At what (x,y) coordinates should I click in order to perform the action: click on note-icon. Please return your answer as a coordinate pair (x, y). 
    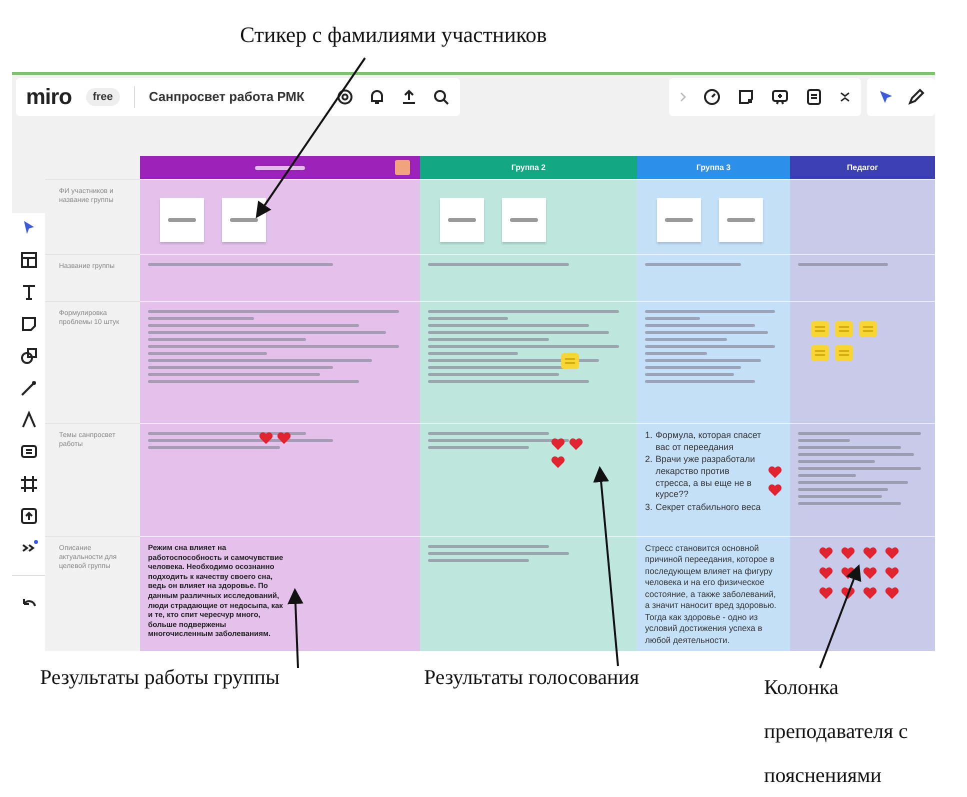
    Looking at the image, I should click on (746, 97).